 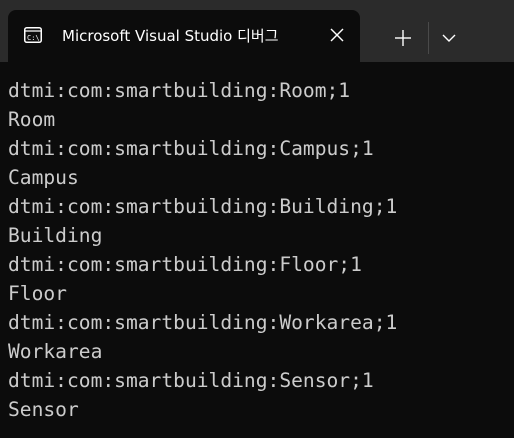 I want to click on plus-icon, so click(x=403, y=43).